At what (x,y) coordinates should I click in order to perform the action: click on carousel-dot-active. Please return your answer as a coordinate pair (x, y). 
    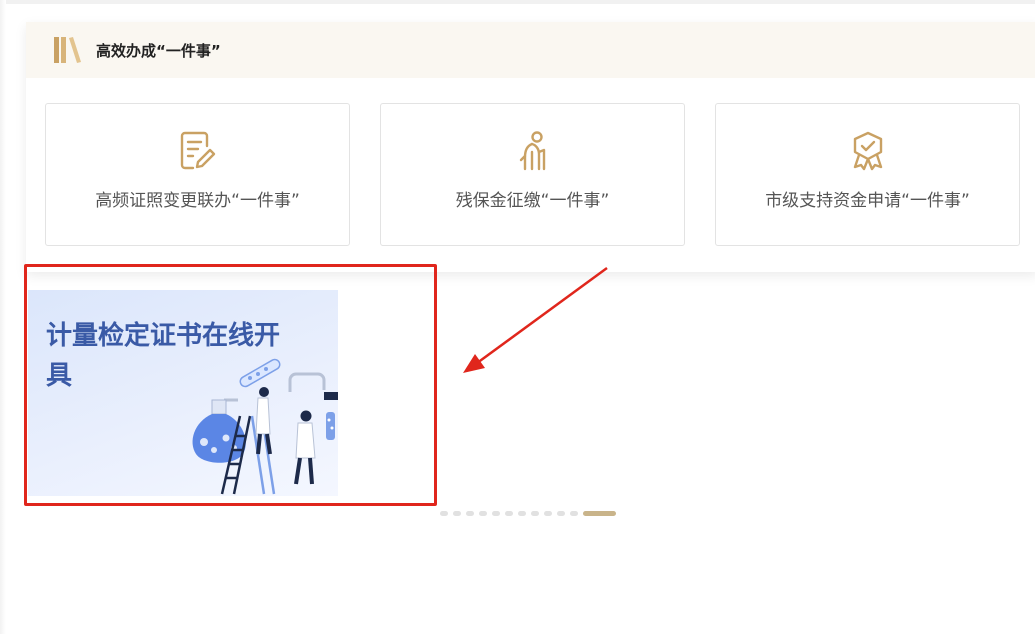
    Looking at the image, I should click on (599, 513).